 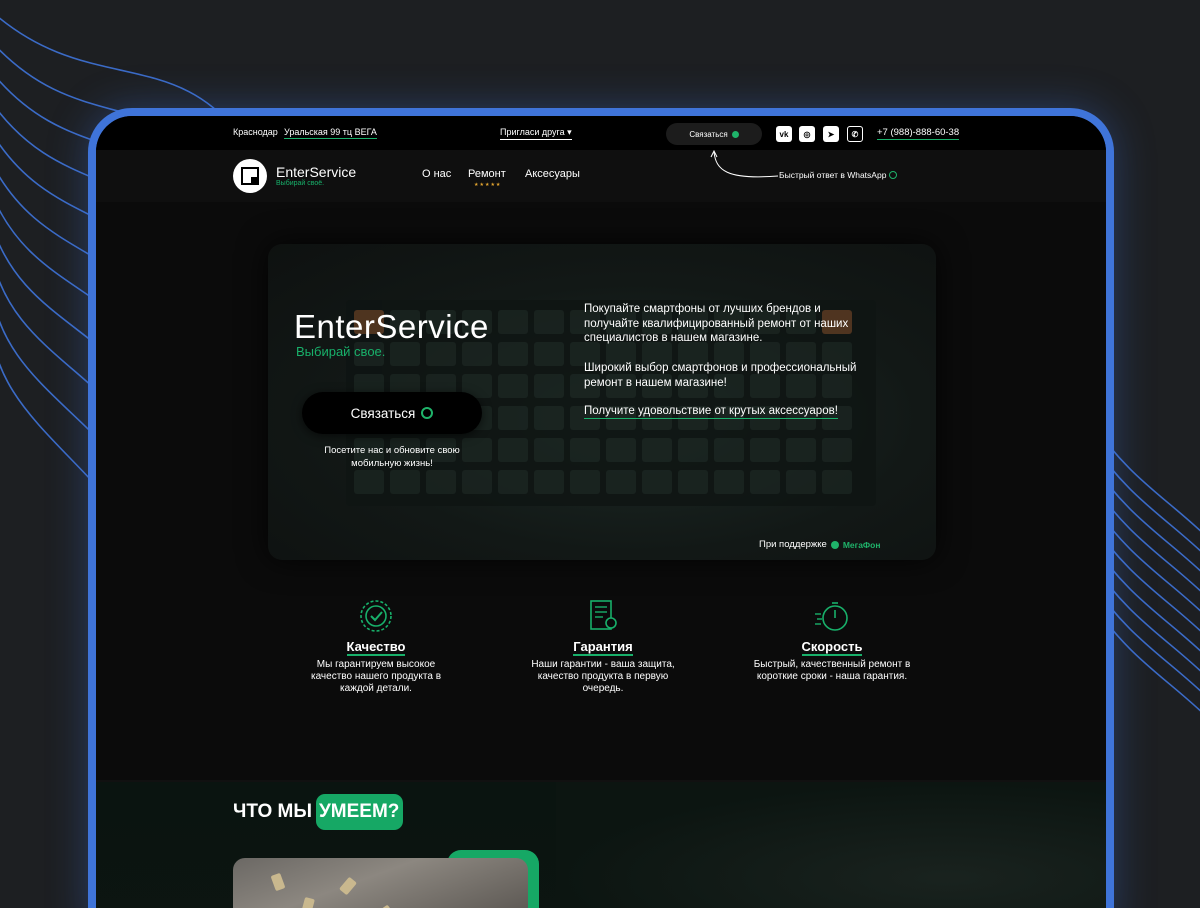 I want to click on section-title-prefix: ЧТО МЫ, so click(x=272, y=811).